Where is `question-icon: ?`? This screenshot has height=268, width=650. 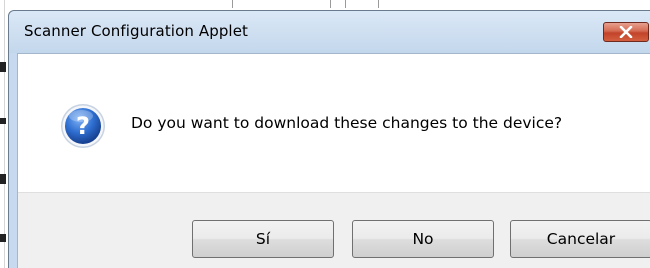 question-icon: ? is located at coordinates (83, 126).